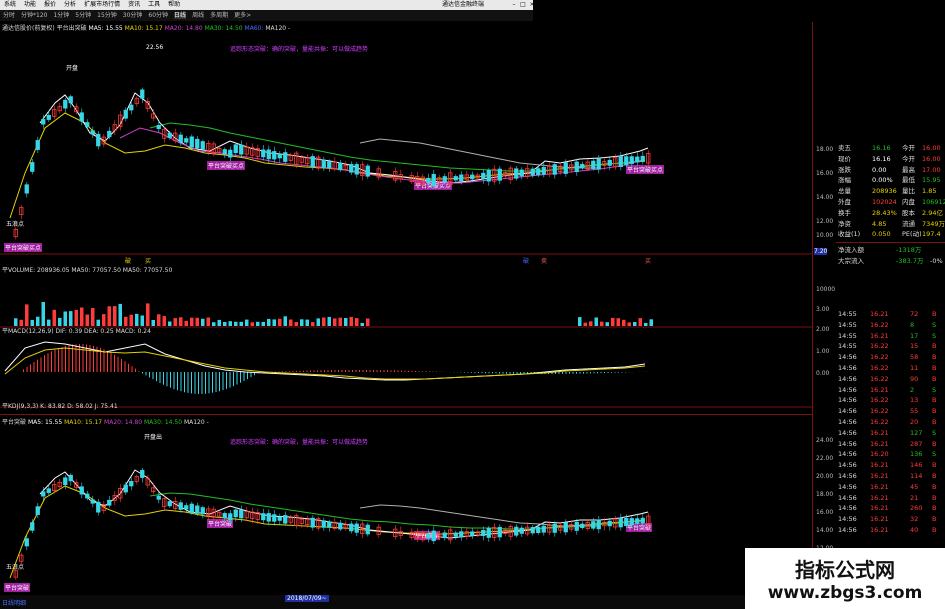 The height and width of the screenshot is (609, 945). Describe the element at coordinates (10, 4) in the screenshot. I see `menu-item-system: 系统` at that location.